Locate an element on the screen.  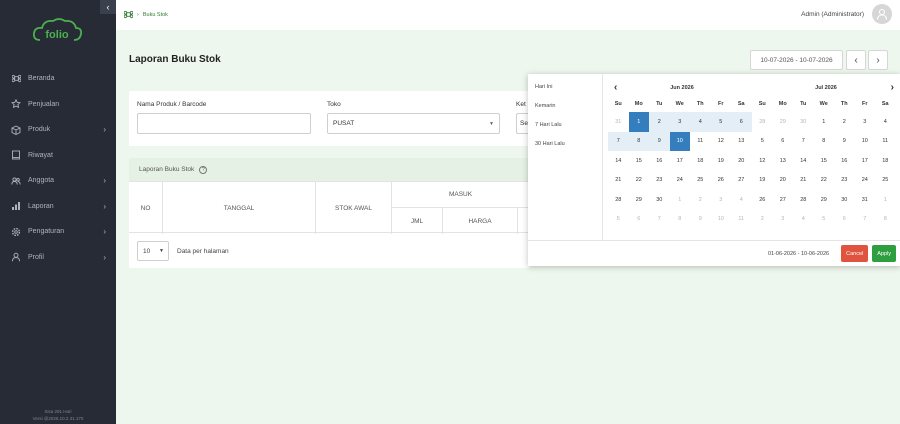
sidebar-item-riwayat: Riwayat is located at coordinates (58, 156).